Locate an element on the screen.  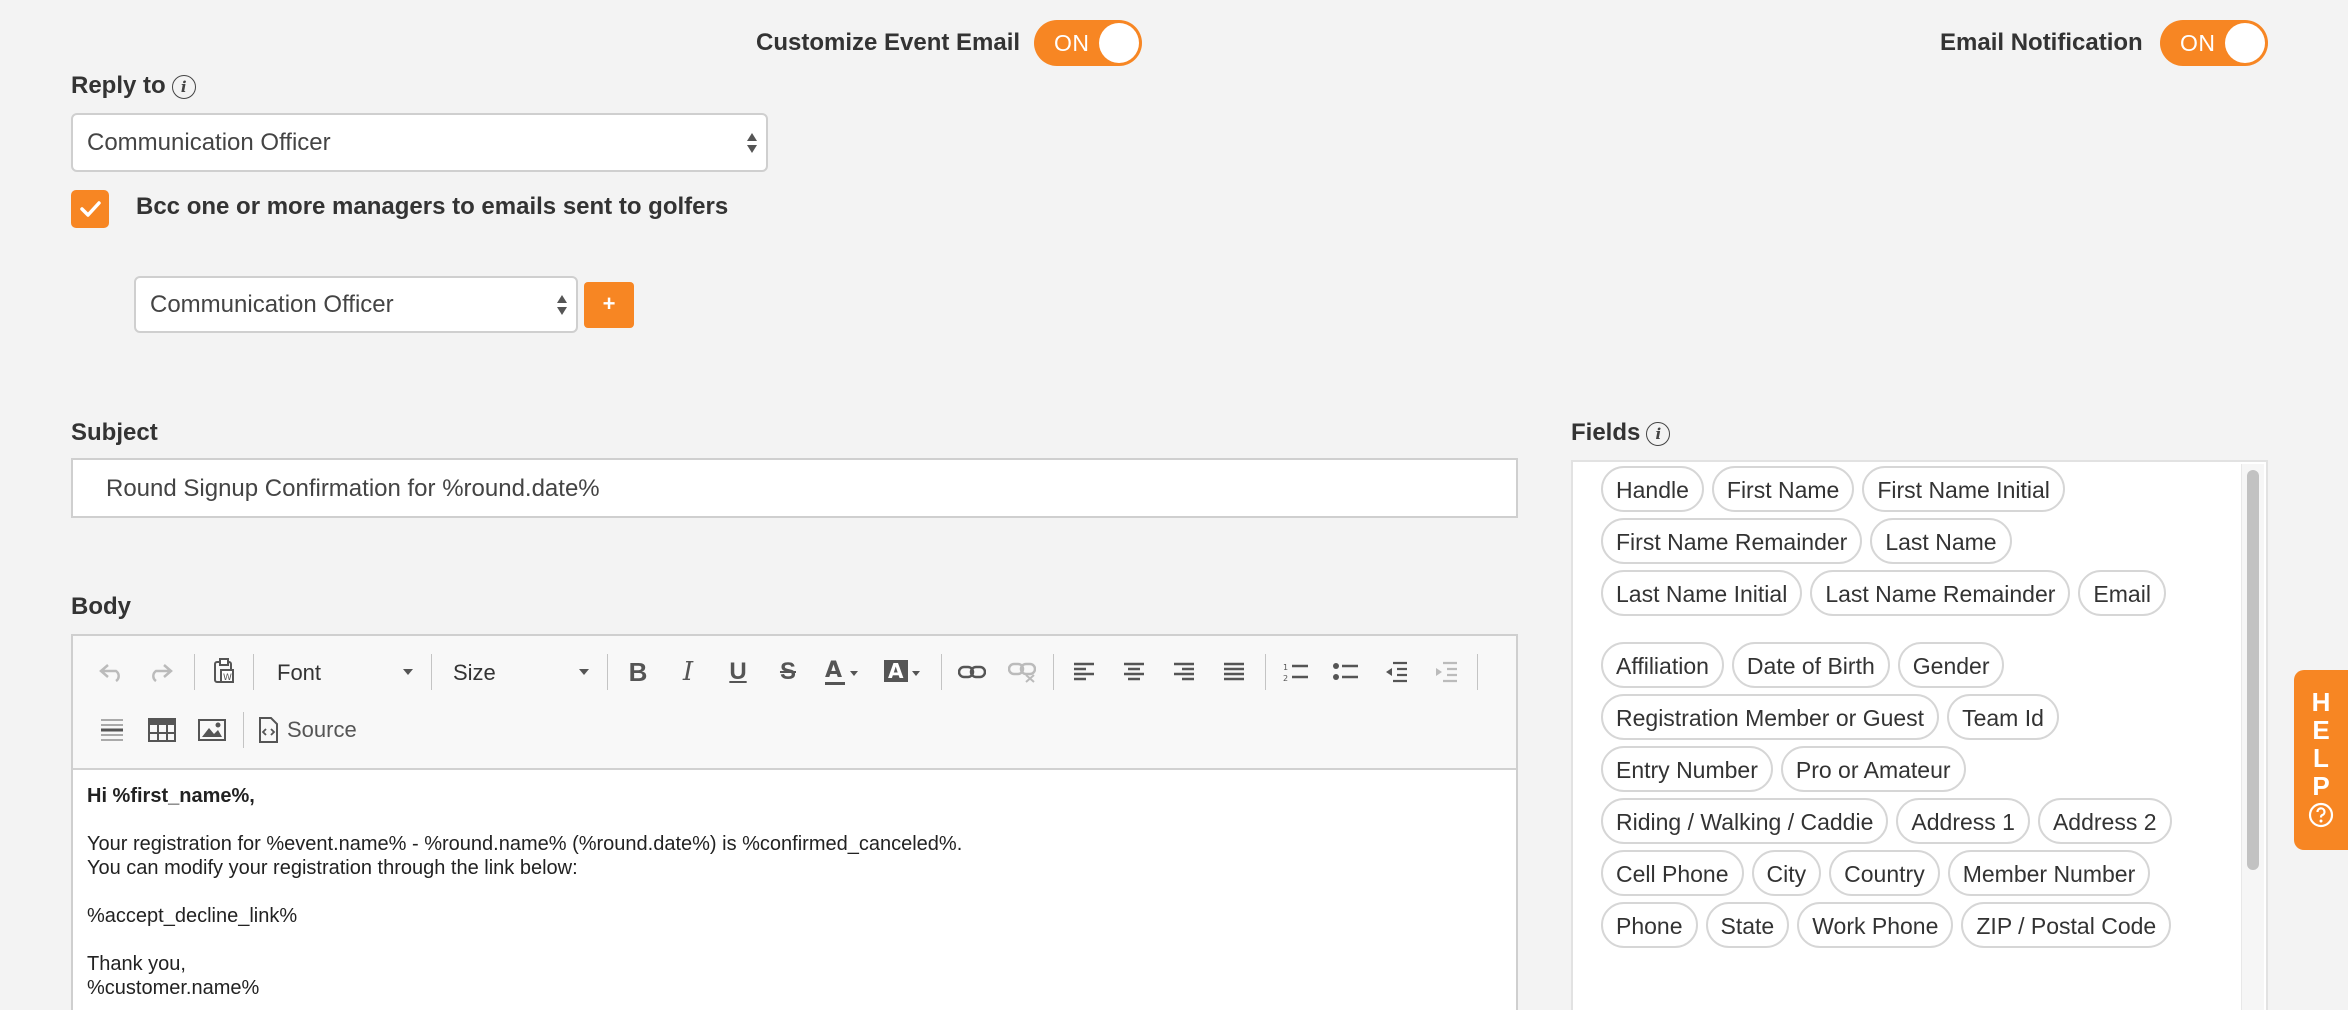
decrease-indent-icon is located at coordinates (1396, 672).